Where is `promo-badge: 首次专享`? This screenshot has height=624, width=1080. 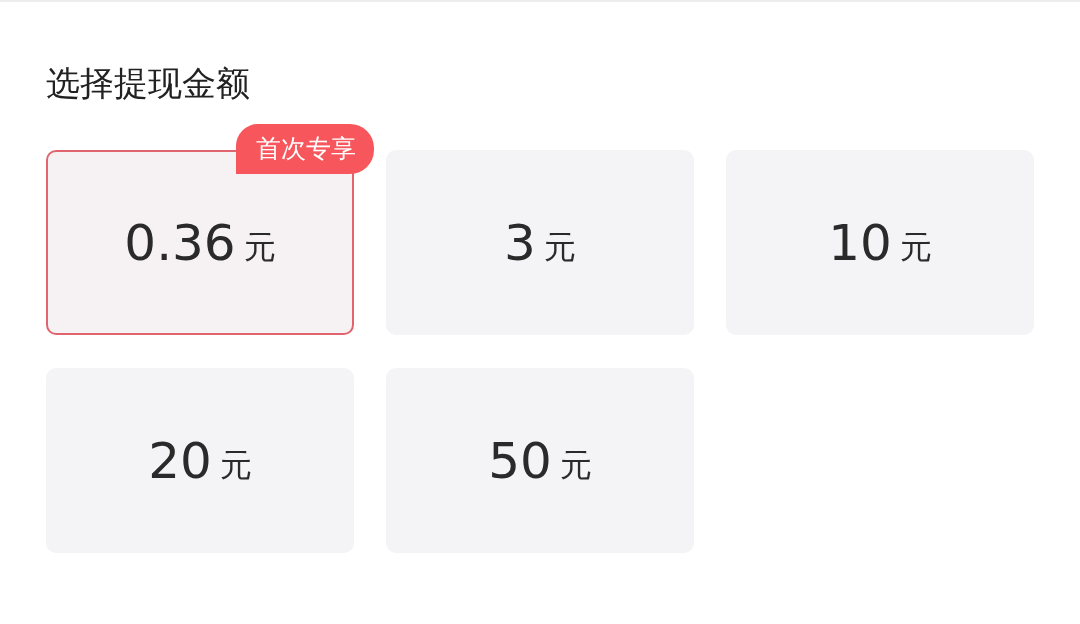
promo-badge: 首次专享 is located at coordinates (305, 149).